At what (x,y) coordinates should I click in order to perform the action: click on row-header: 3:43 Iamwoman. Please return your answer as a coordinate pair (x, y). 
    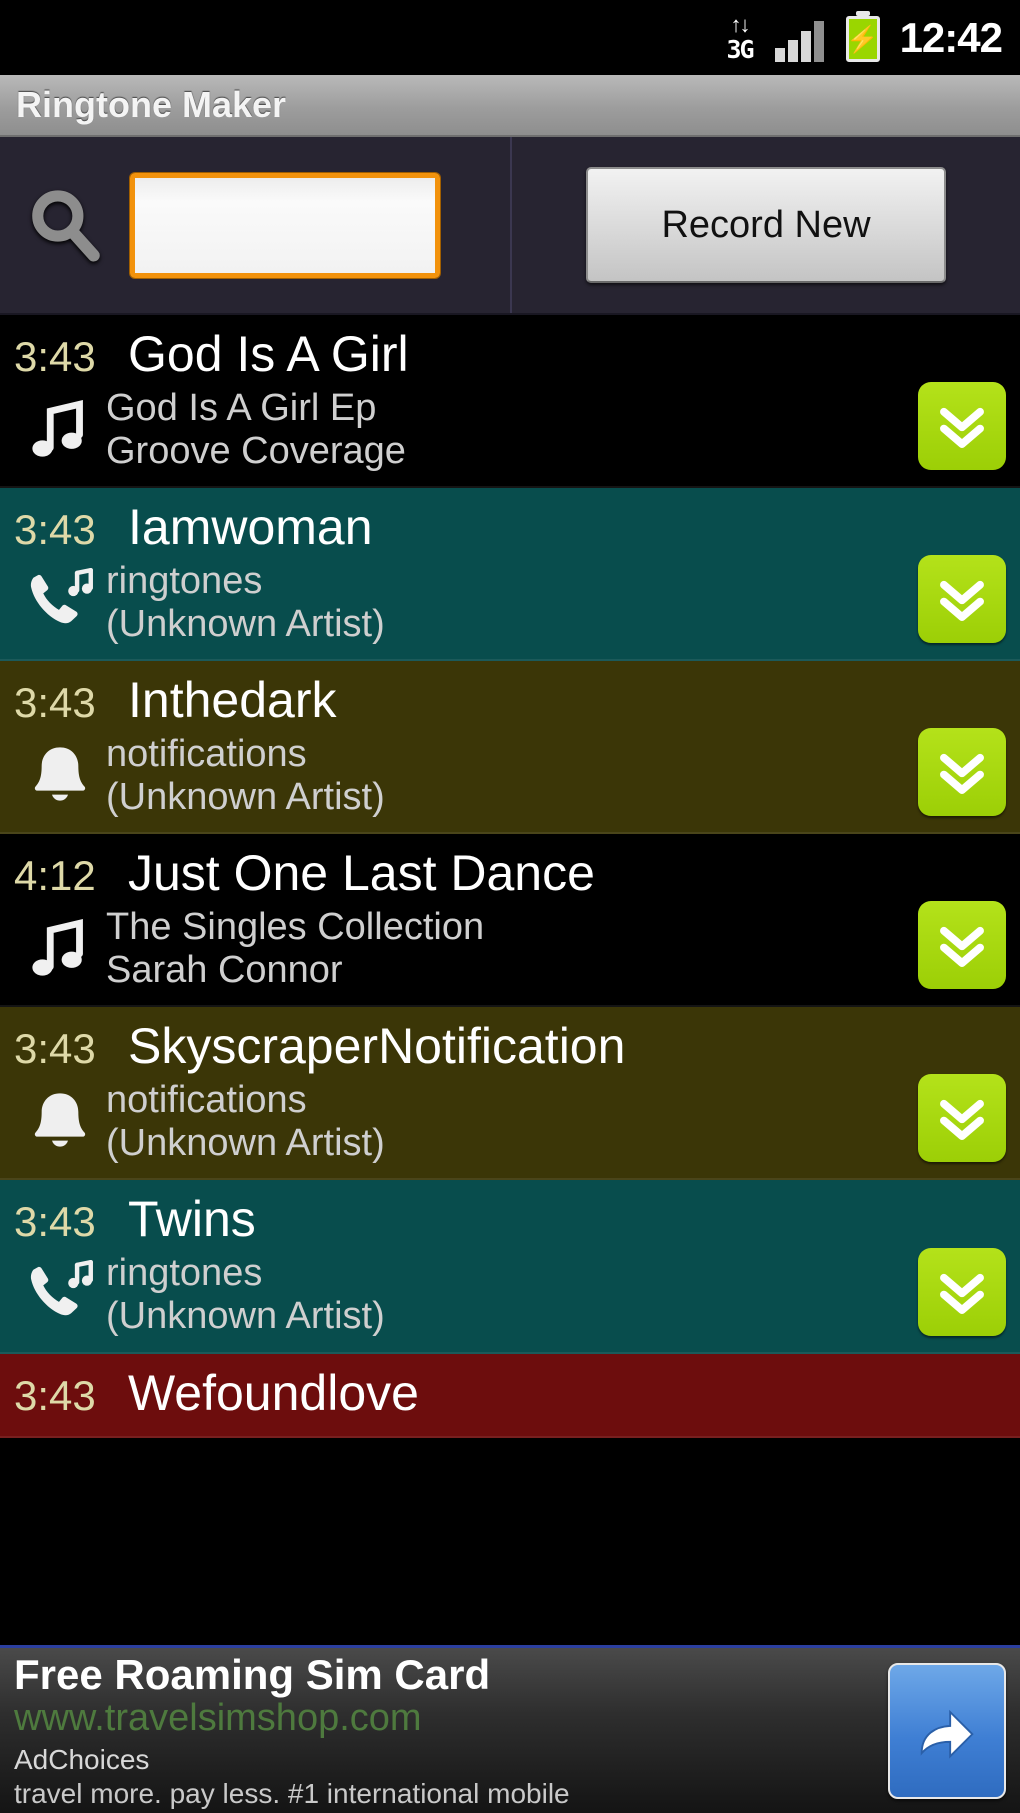
    Looking at the image, I should click on (510, 527).